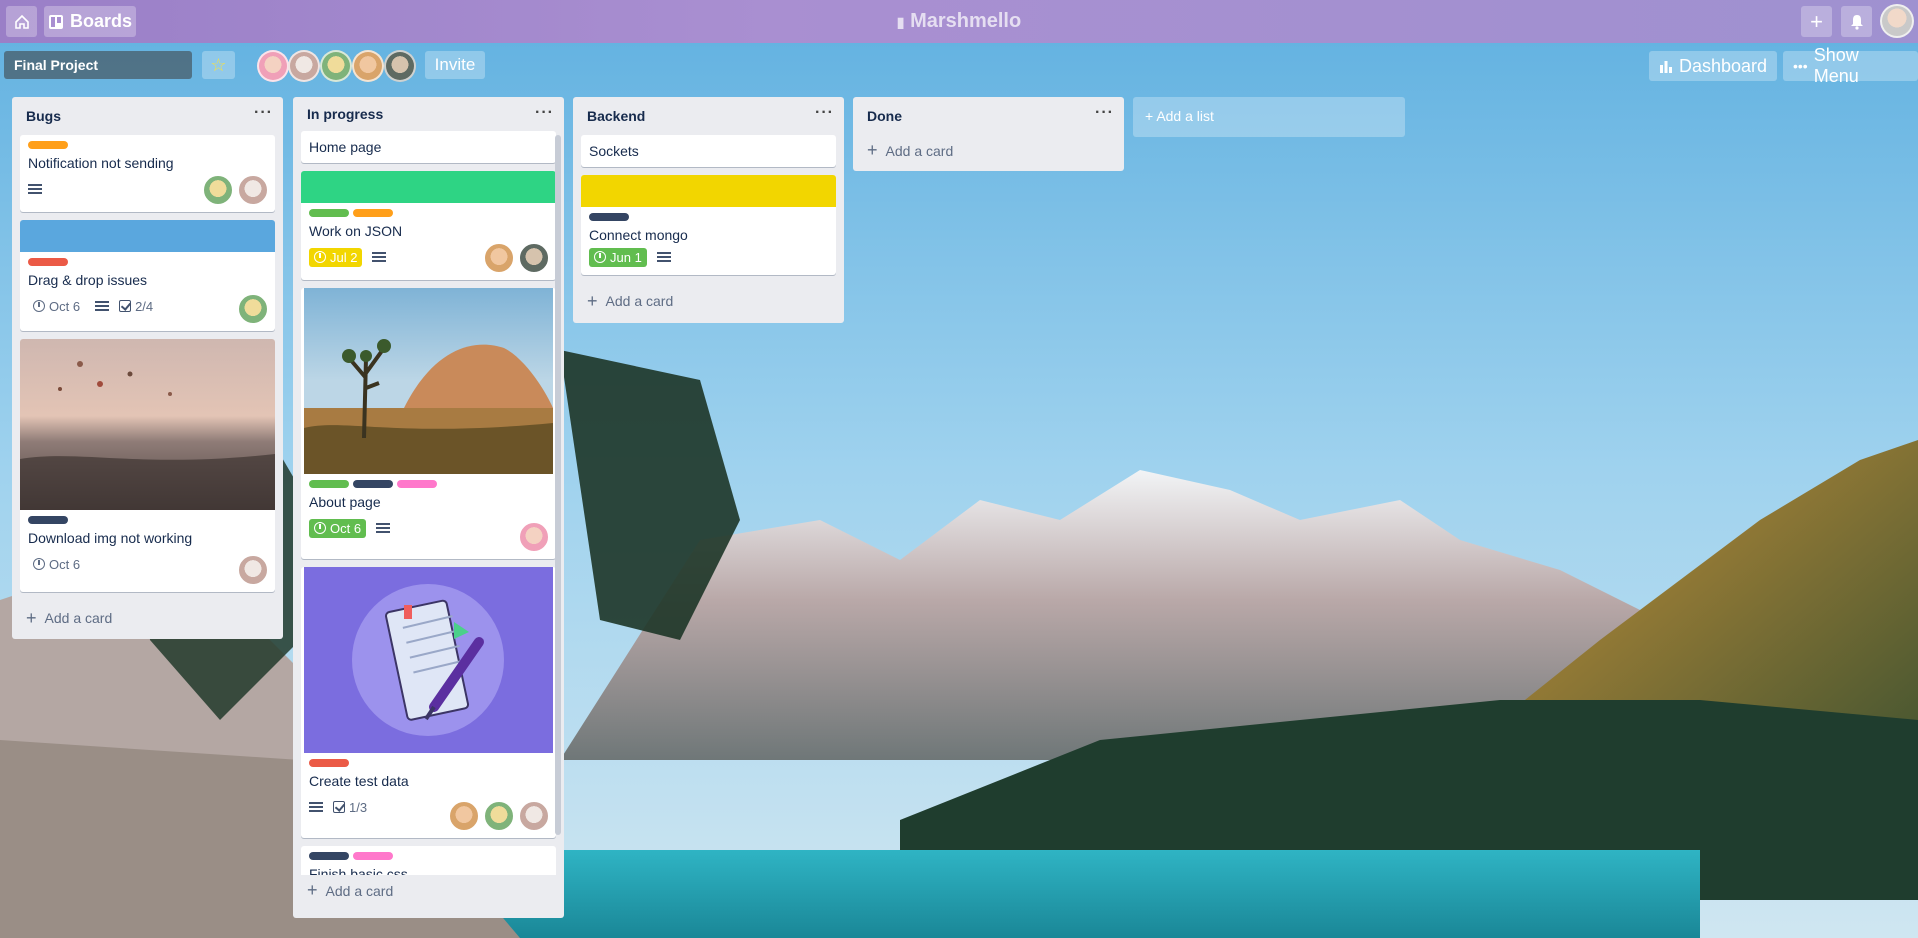  What do you see at coordinates (1836, 65) in the screenshot?
I see `show-menu-label: Show Menu` at bounding box center [1836, 65].